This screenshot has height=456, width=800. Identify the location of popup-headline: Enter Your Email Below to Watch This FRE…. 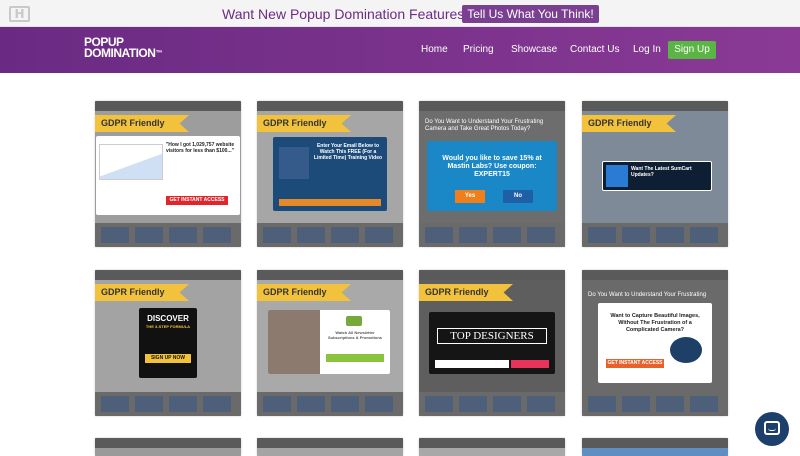
(348, 152).